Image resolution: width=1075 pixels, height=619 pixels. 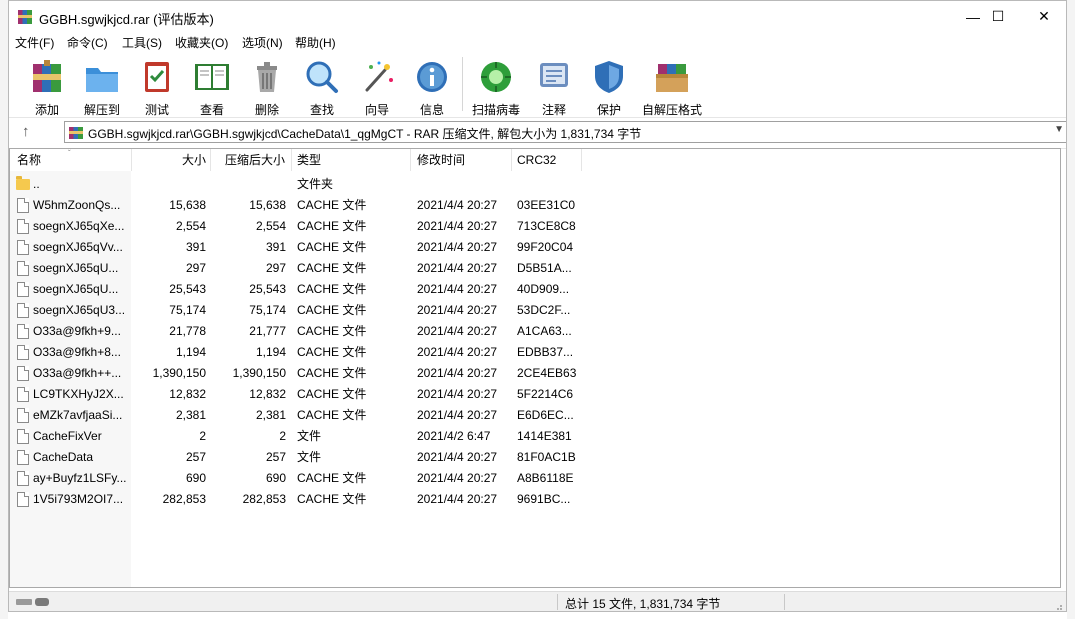 I want to click on chevron-down-icon: ▼, so click(x=1059, y=129).